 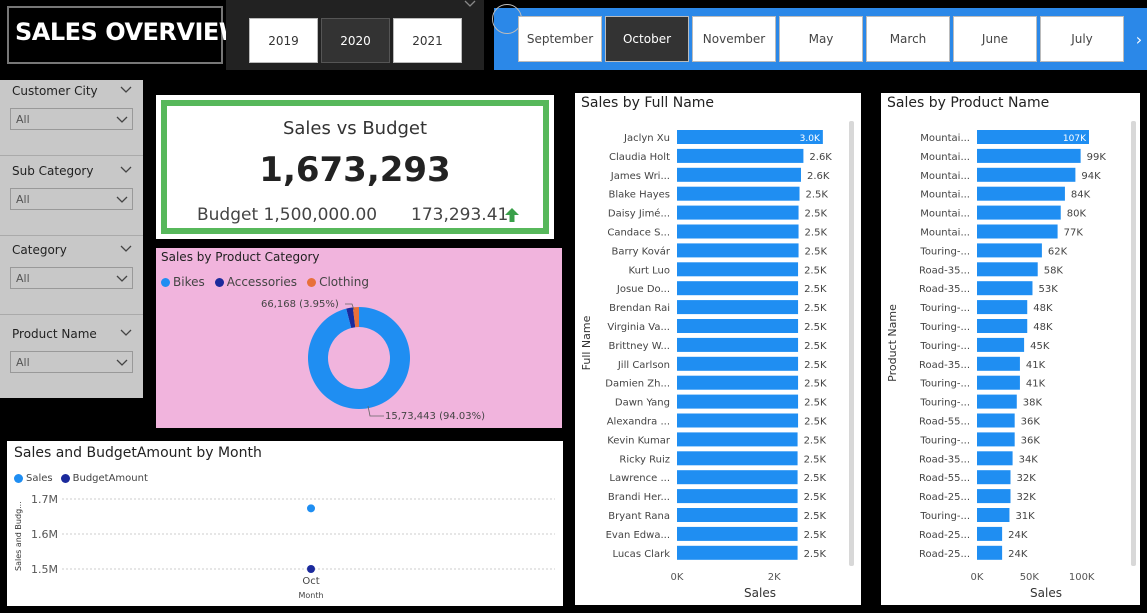 What do you see at coordinates (639, 440) in the screenshot?
I see `category-label: Kevin Kumar` at bounding box center [639, 440].